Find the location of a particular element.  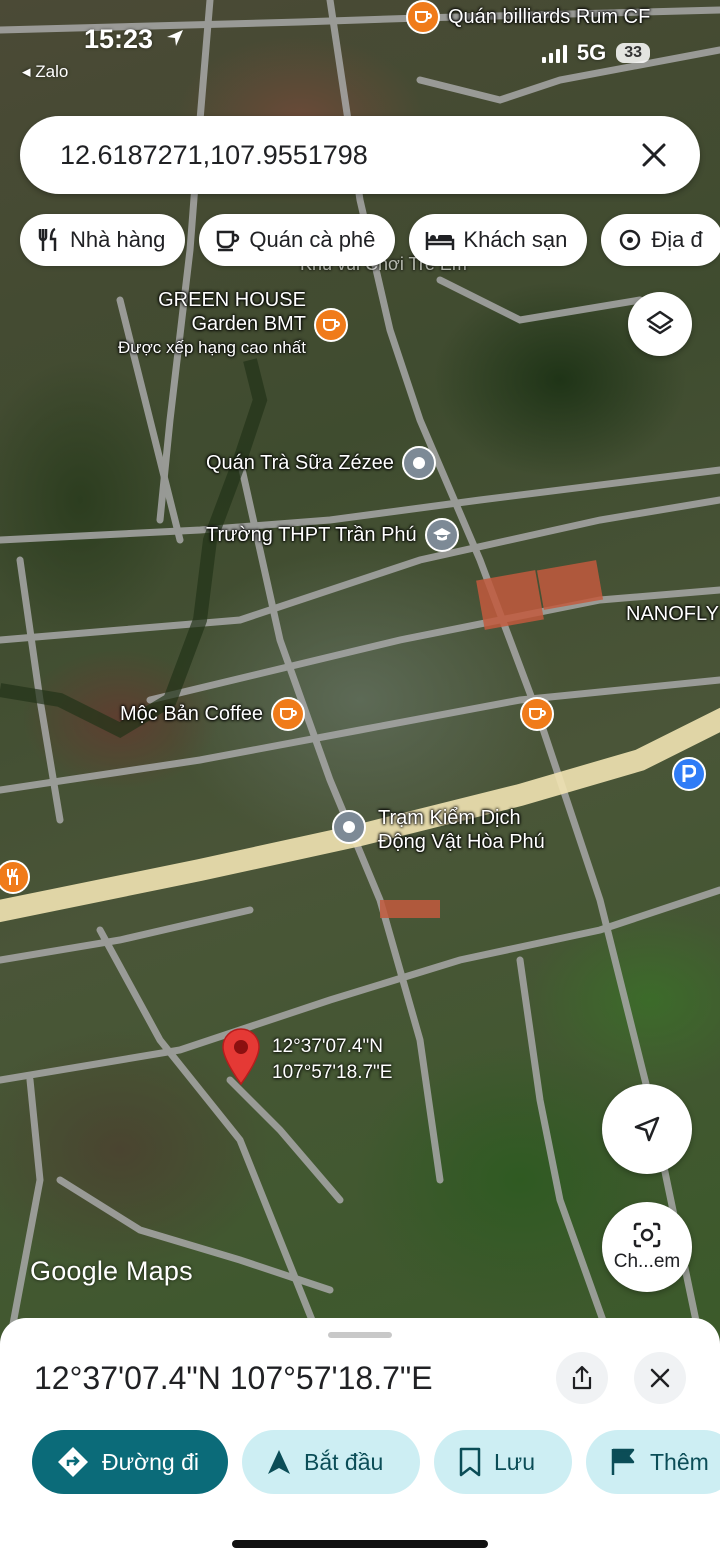

start-button: Bắt đầu is located at coordinates (331, 1462).